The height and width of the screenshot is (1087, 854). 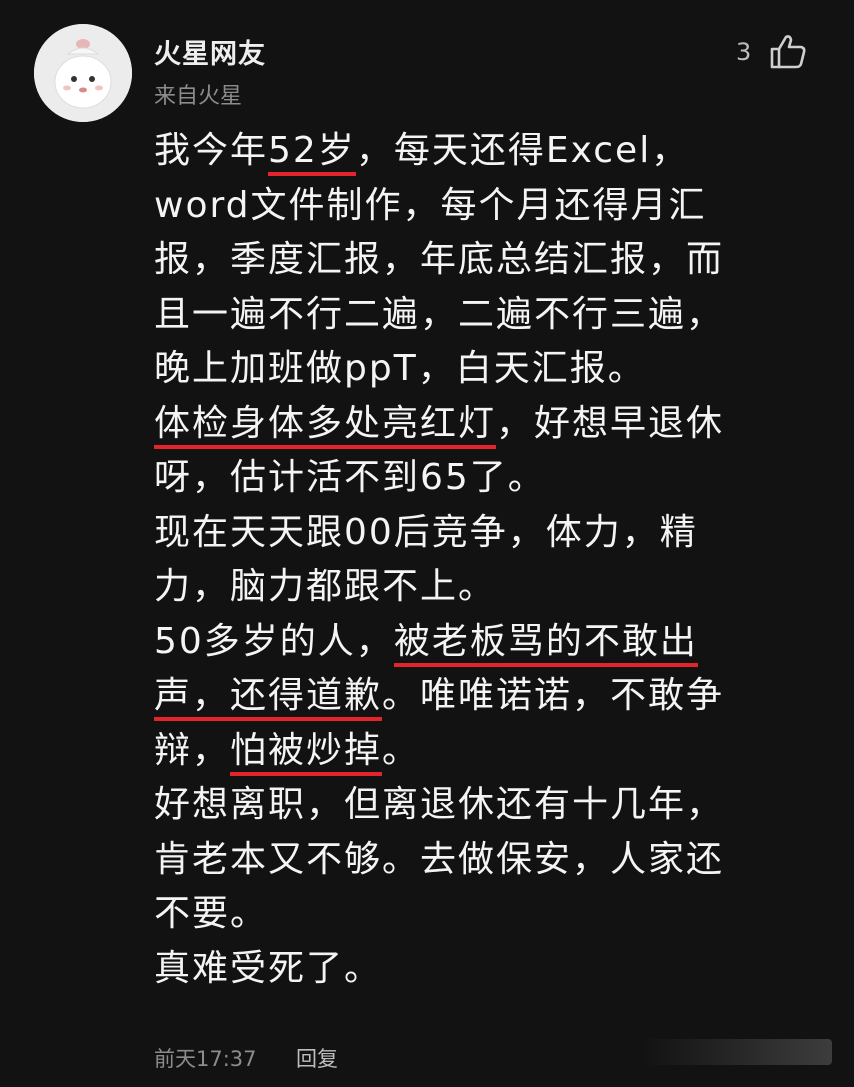 I want to click on comment-text: 呀，估计活不到65了。, so click(x=350, y=477).